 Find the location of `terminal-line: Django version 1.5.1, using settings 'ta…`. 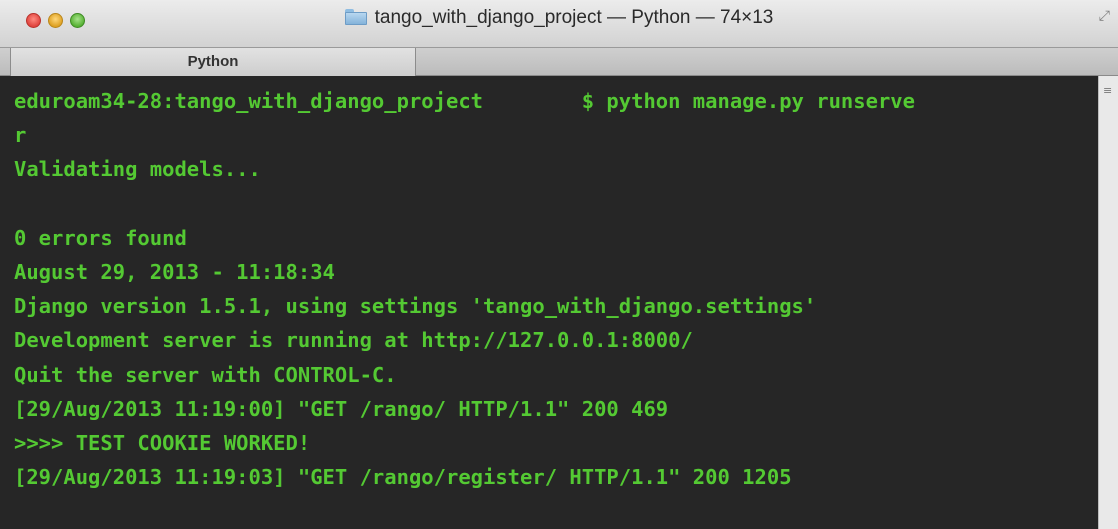

terminal-line: Django version 1.5.1, using settings 'ta… is located at coordinates (415, 306).